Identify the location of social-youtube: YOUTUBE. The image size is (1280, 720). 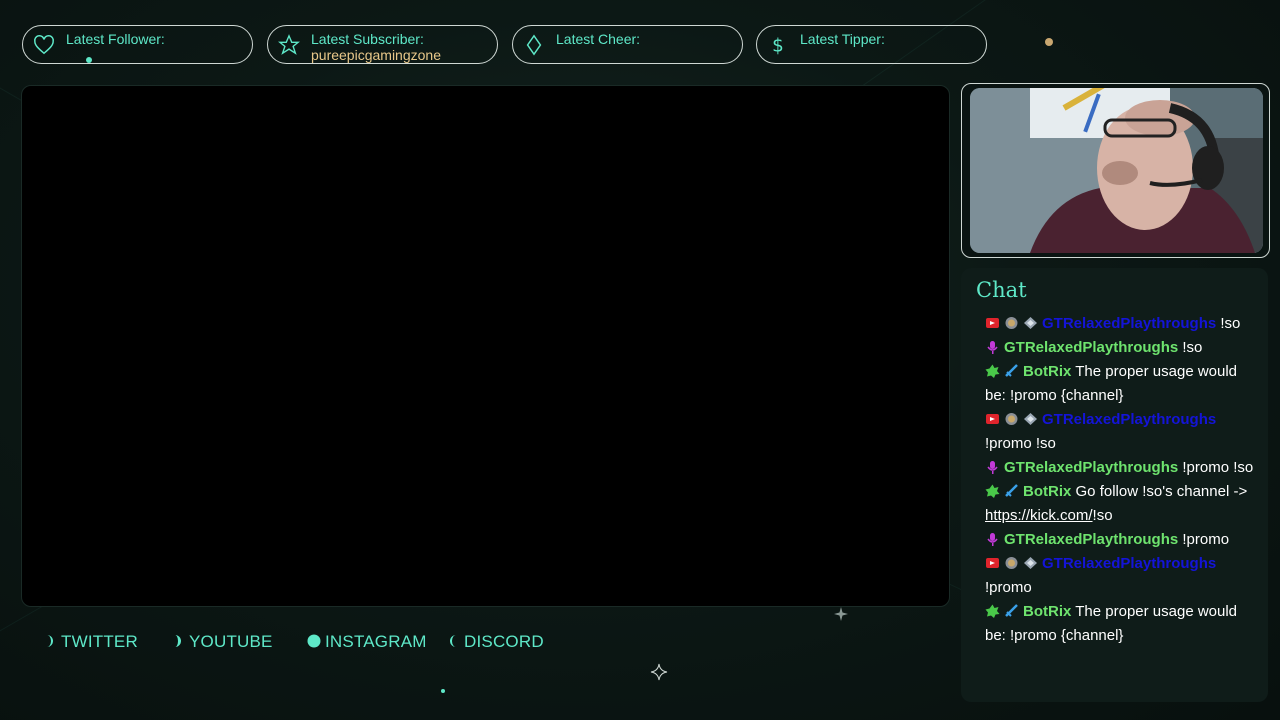
(222, 642).